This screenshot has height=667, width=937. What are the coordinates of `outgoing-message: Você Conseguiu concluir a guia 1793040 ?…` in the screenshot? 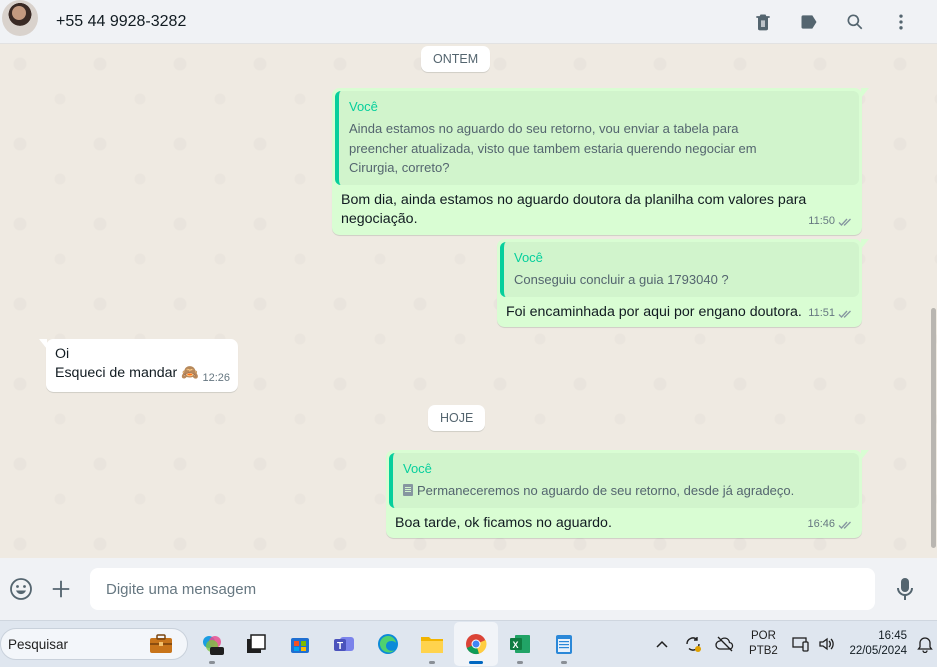 It's located at (683, 283).